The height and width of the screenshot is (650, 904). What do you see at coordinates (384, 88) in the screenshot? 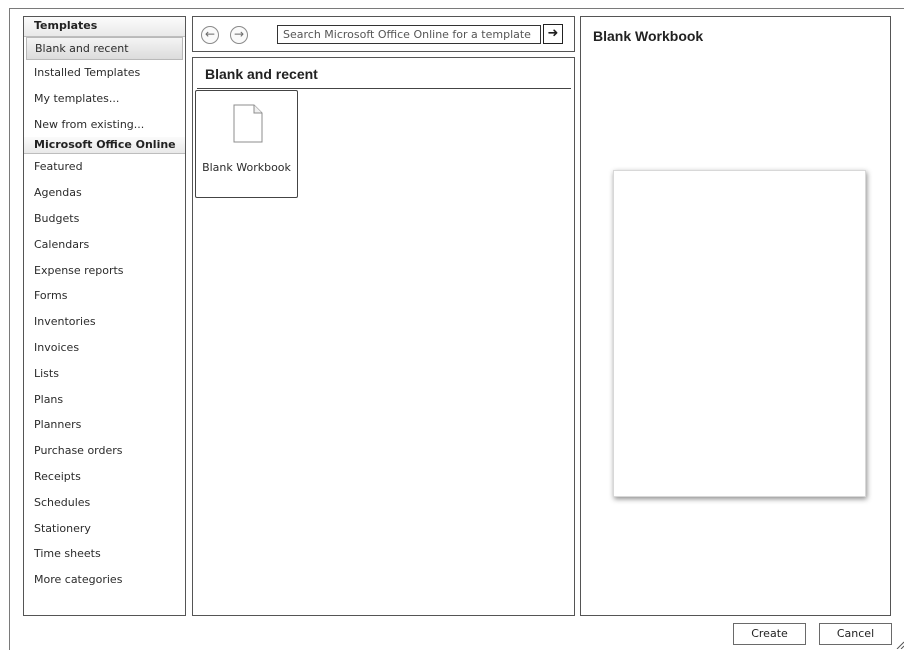
I see `section-divider` at bounding box center [384, 88].